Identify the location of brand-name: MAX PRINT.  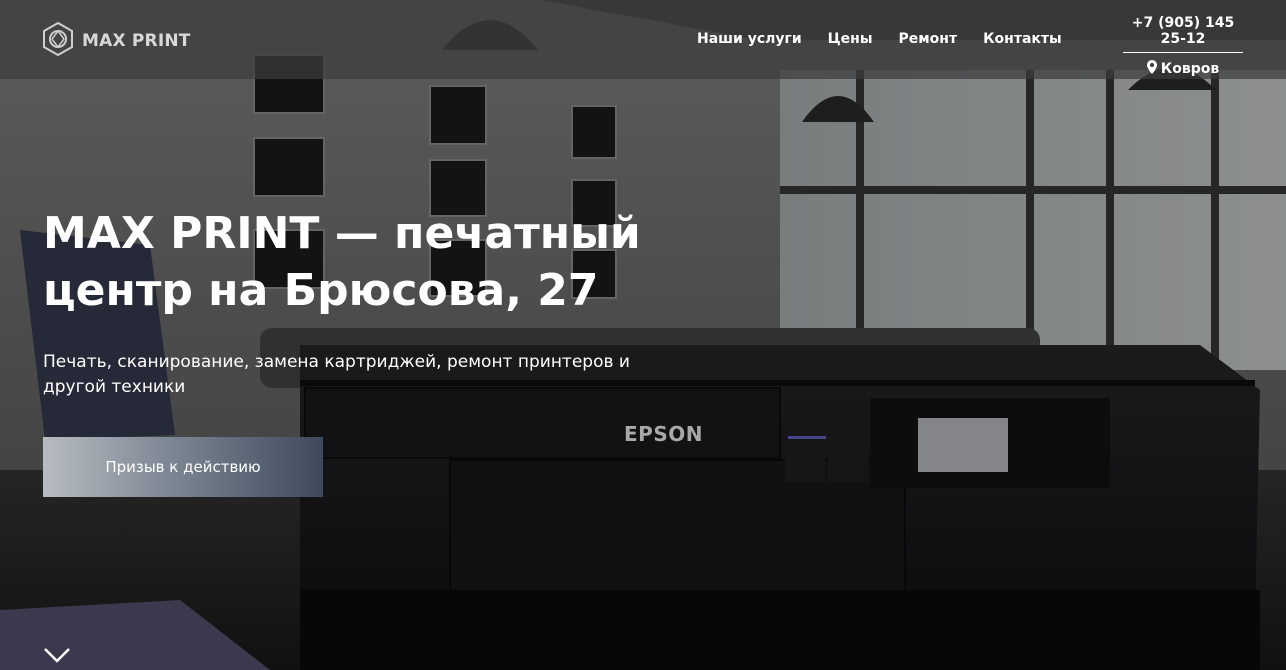
(136, 41).